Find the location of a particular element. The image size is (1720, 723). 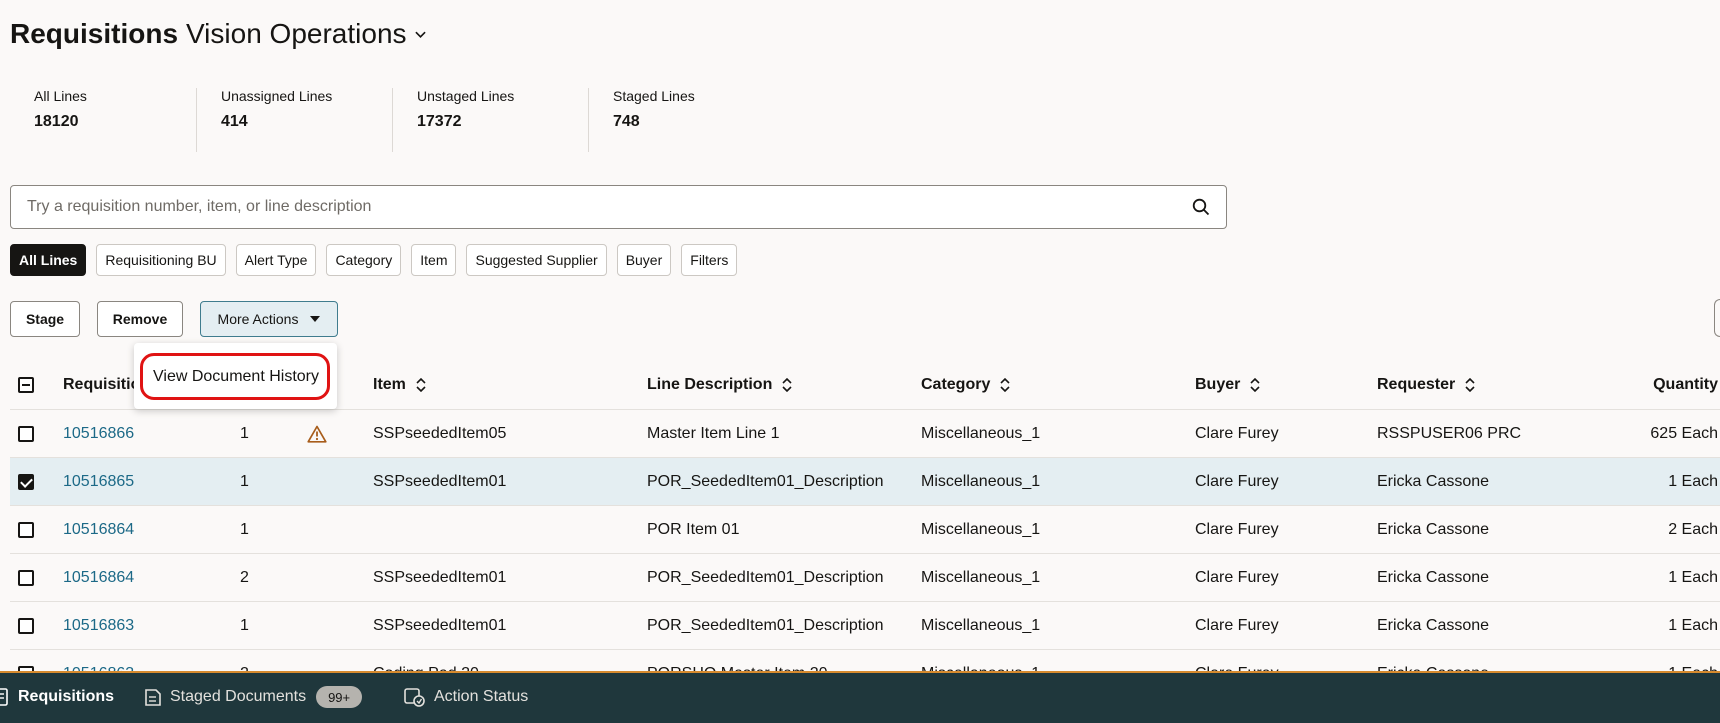

filter-buyer: Buyer is located at coordinates (644, 260).